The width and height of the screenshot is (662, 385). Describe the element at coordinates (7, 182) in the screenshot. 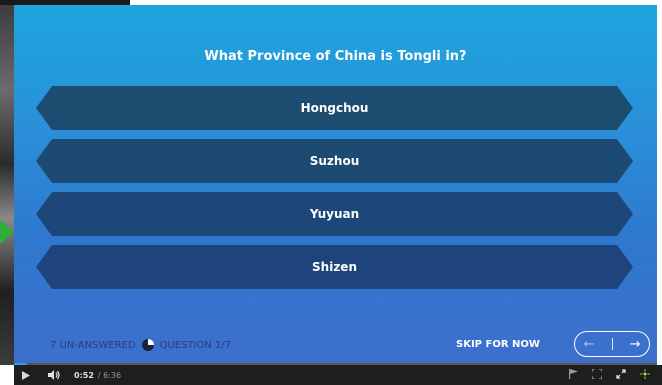

I see `background-video-frame` at that location.